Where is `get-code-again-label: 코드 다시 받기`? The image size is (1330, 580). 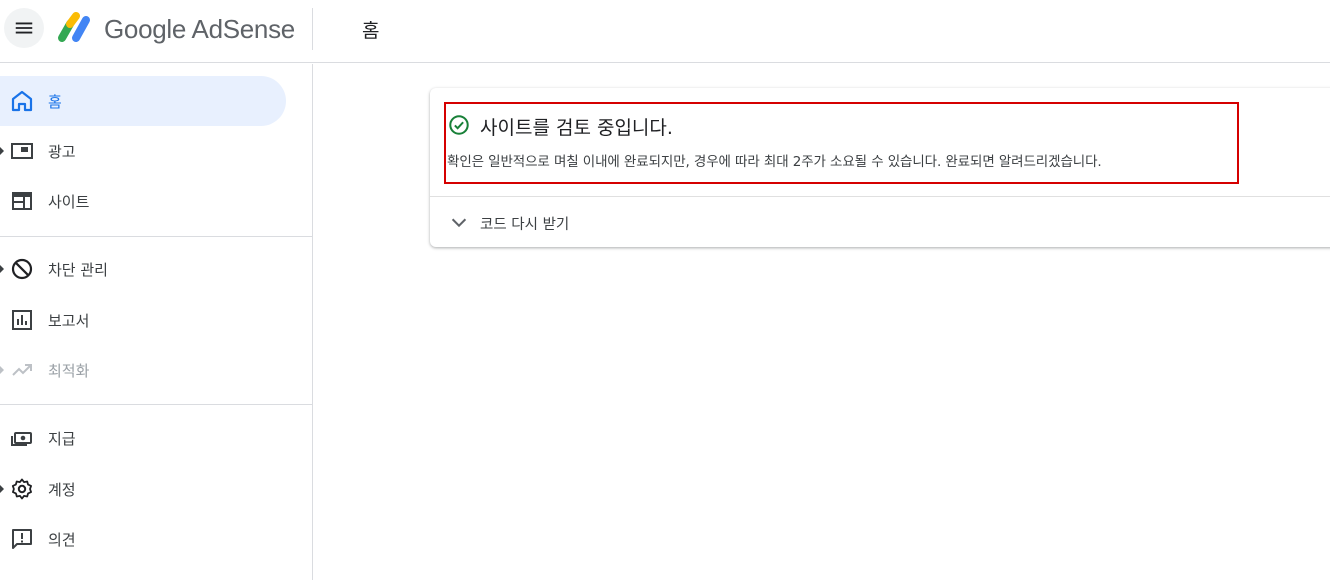
get-code-again-label: 코드 다시 받기 is located at coordinates (525, 225).